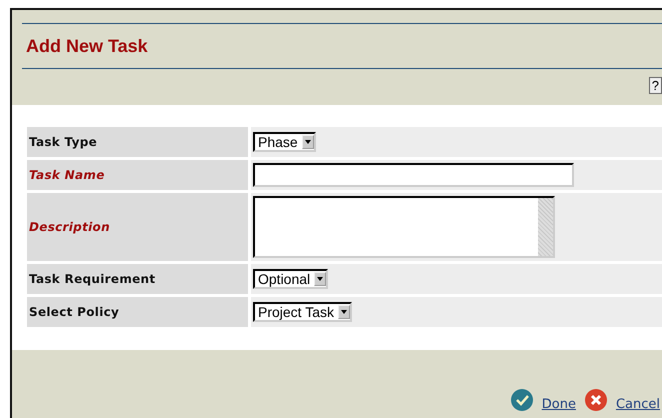  Describe the element at coordinates (284, 142) in the screenshot. I see `dropdown: Phase` at that location.